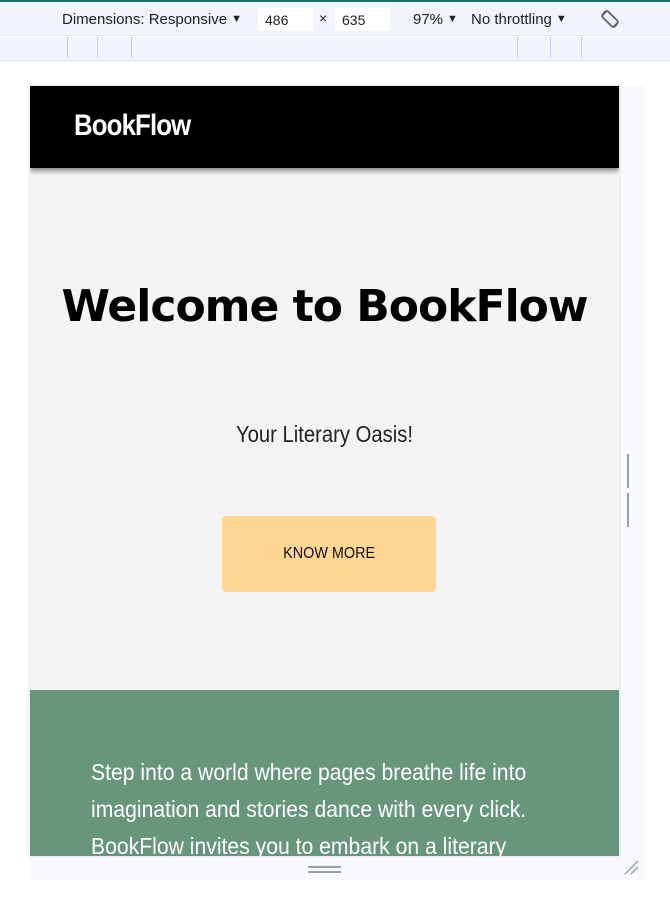  What do you see at coordinates (324, 306) in the screenshot?
I see `hero-title: Welcome to BookFlow` at bounding box center [324, 306].